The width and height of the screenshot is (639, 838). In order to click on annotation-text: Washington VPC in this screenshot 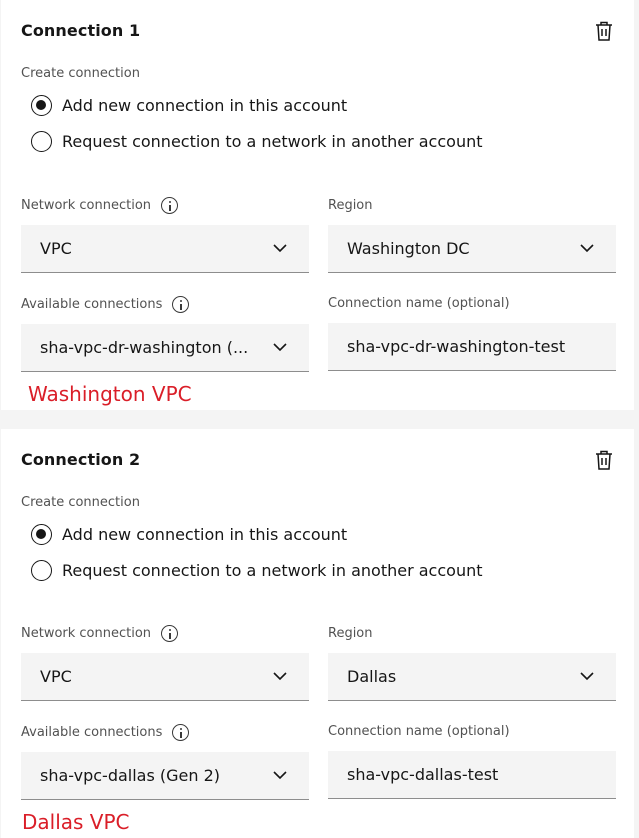, I will do `click(110, 394)`.